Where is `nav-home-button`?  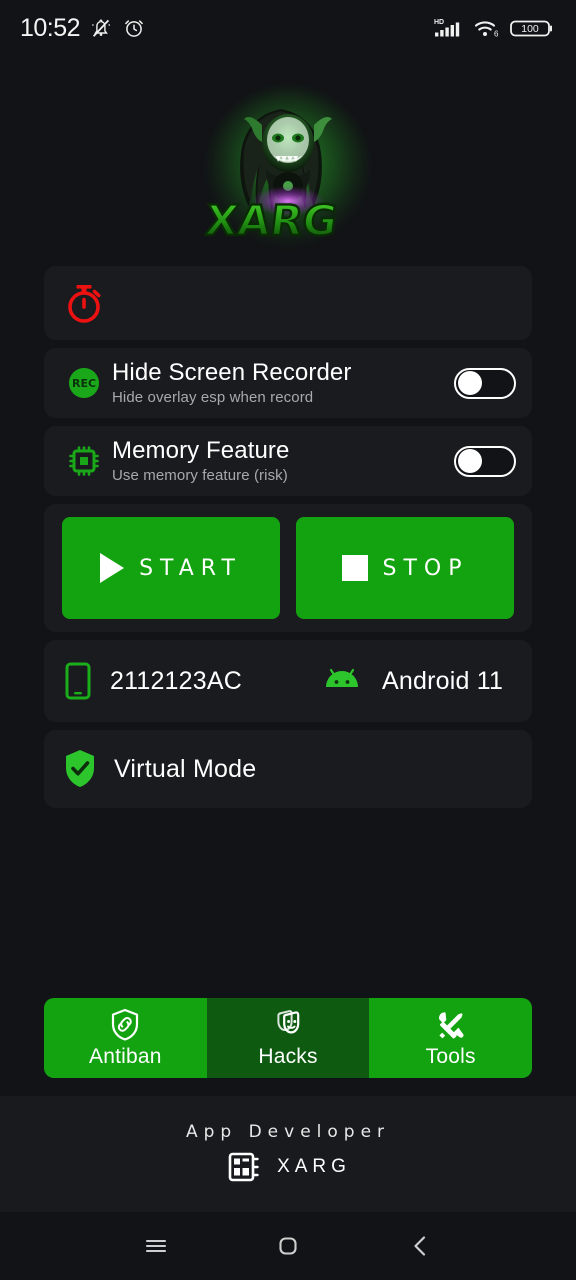
nav-home-button is located at coordinates (288, 1246).